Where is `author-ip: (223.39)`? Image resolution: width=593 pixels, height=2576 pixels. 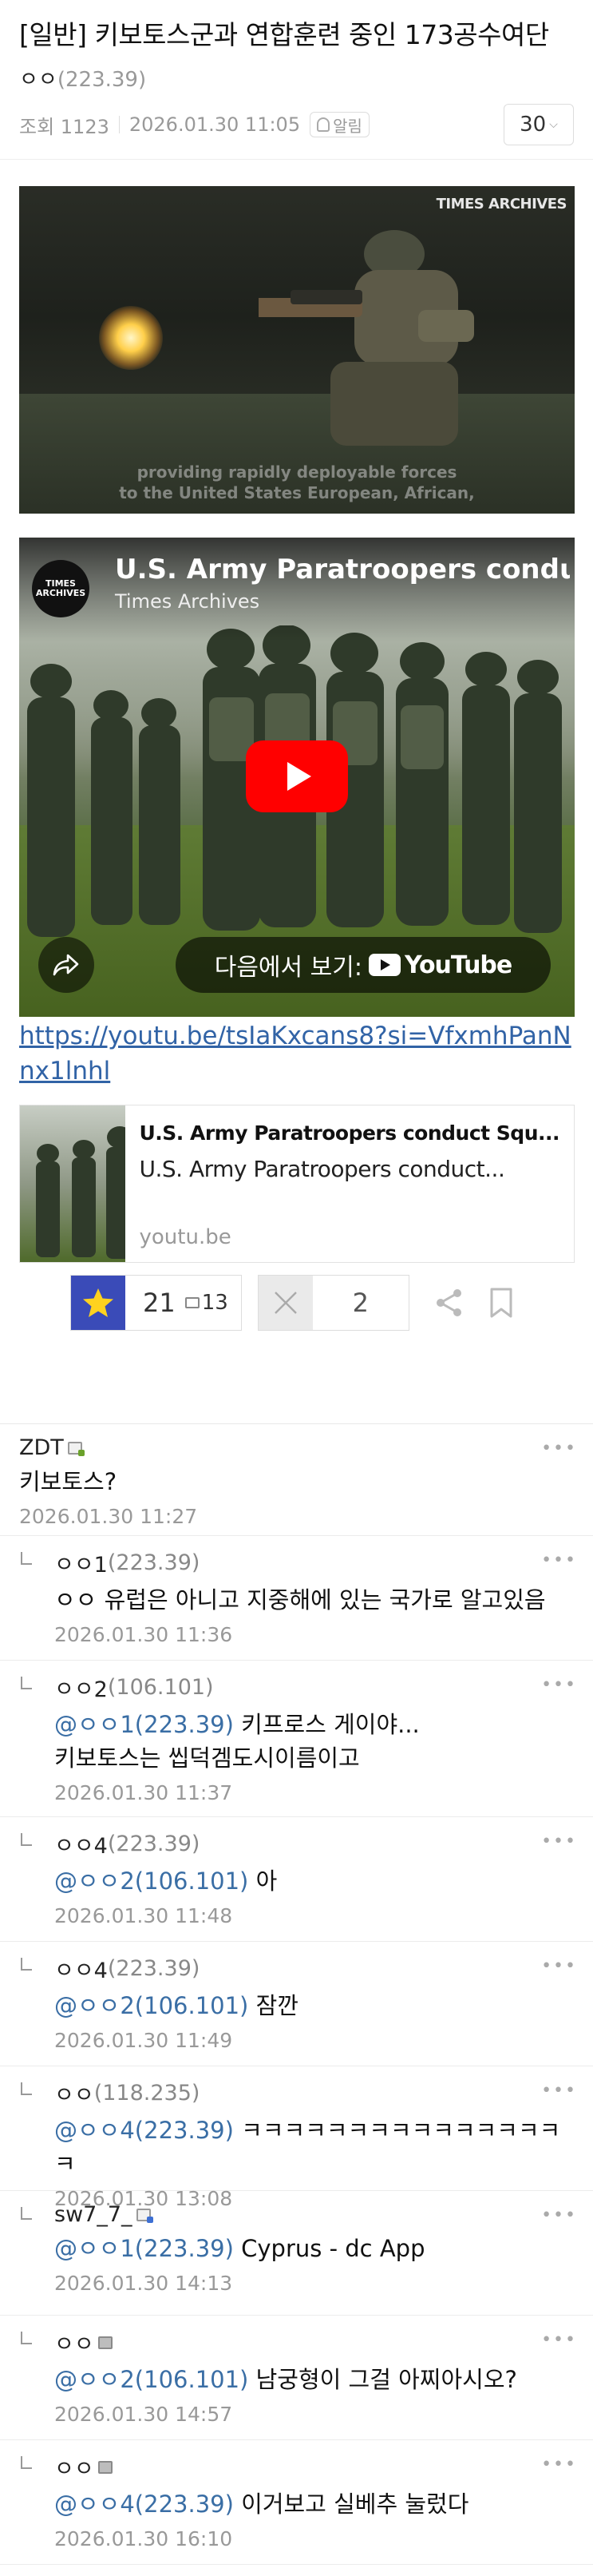
author-ip: (223.39) is located at coordinates (102, 80).